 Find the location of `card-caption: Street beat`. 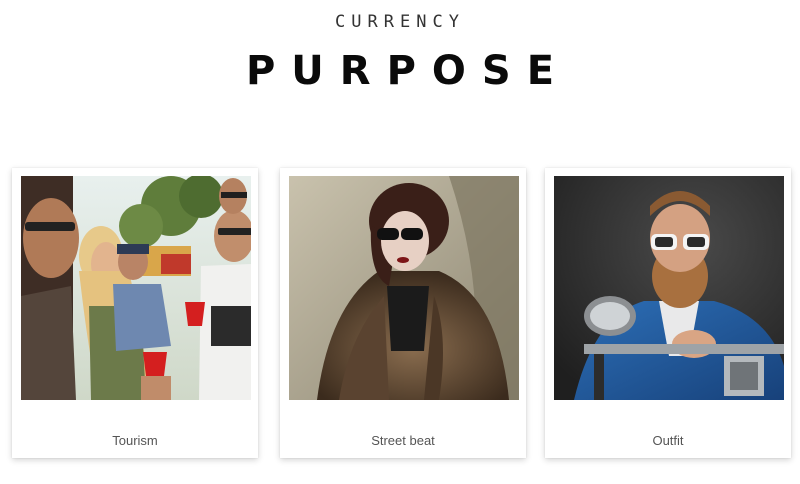

card-caption: Street beat is located at coordinates (403, 440).